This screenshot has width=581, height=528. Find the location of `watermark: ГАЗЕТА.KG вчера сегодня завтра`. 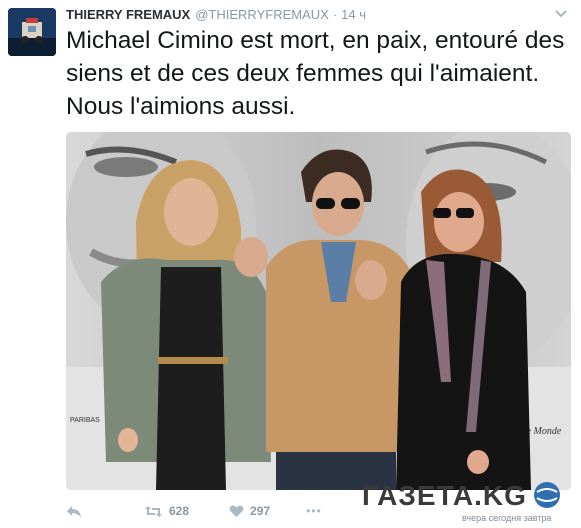

watermark: ГАЗЕТА.KG вчера сегодня завтра is located at coordinates (469, 502).